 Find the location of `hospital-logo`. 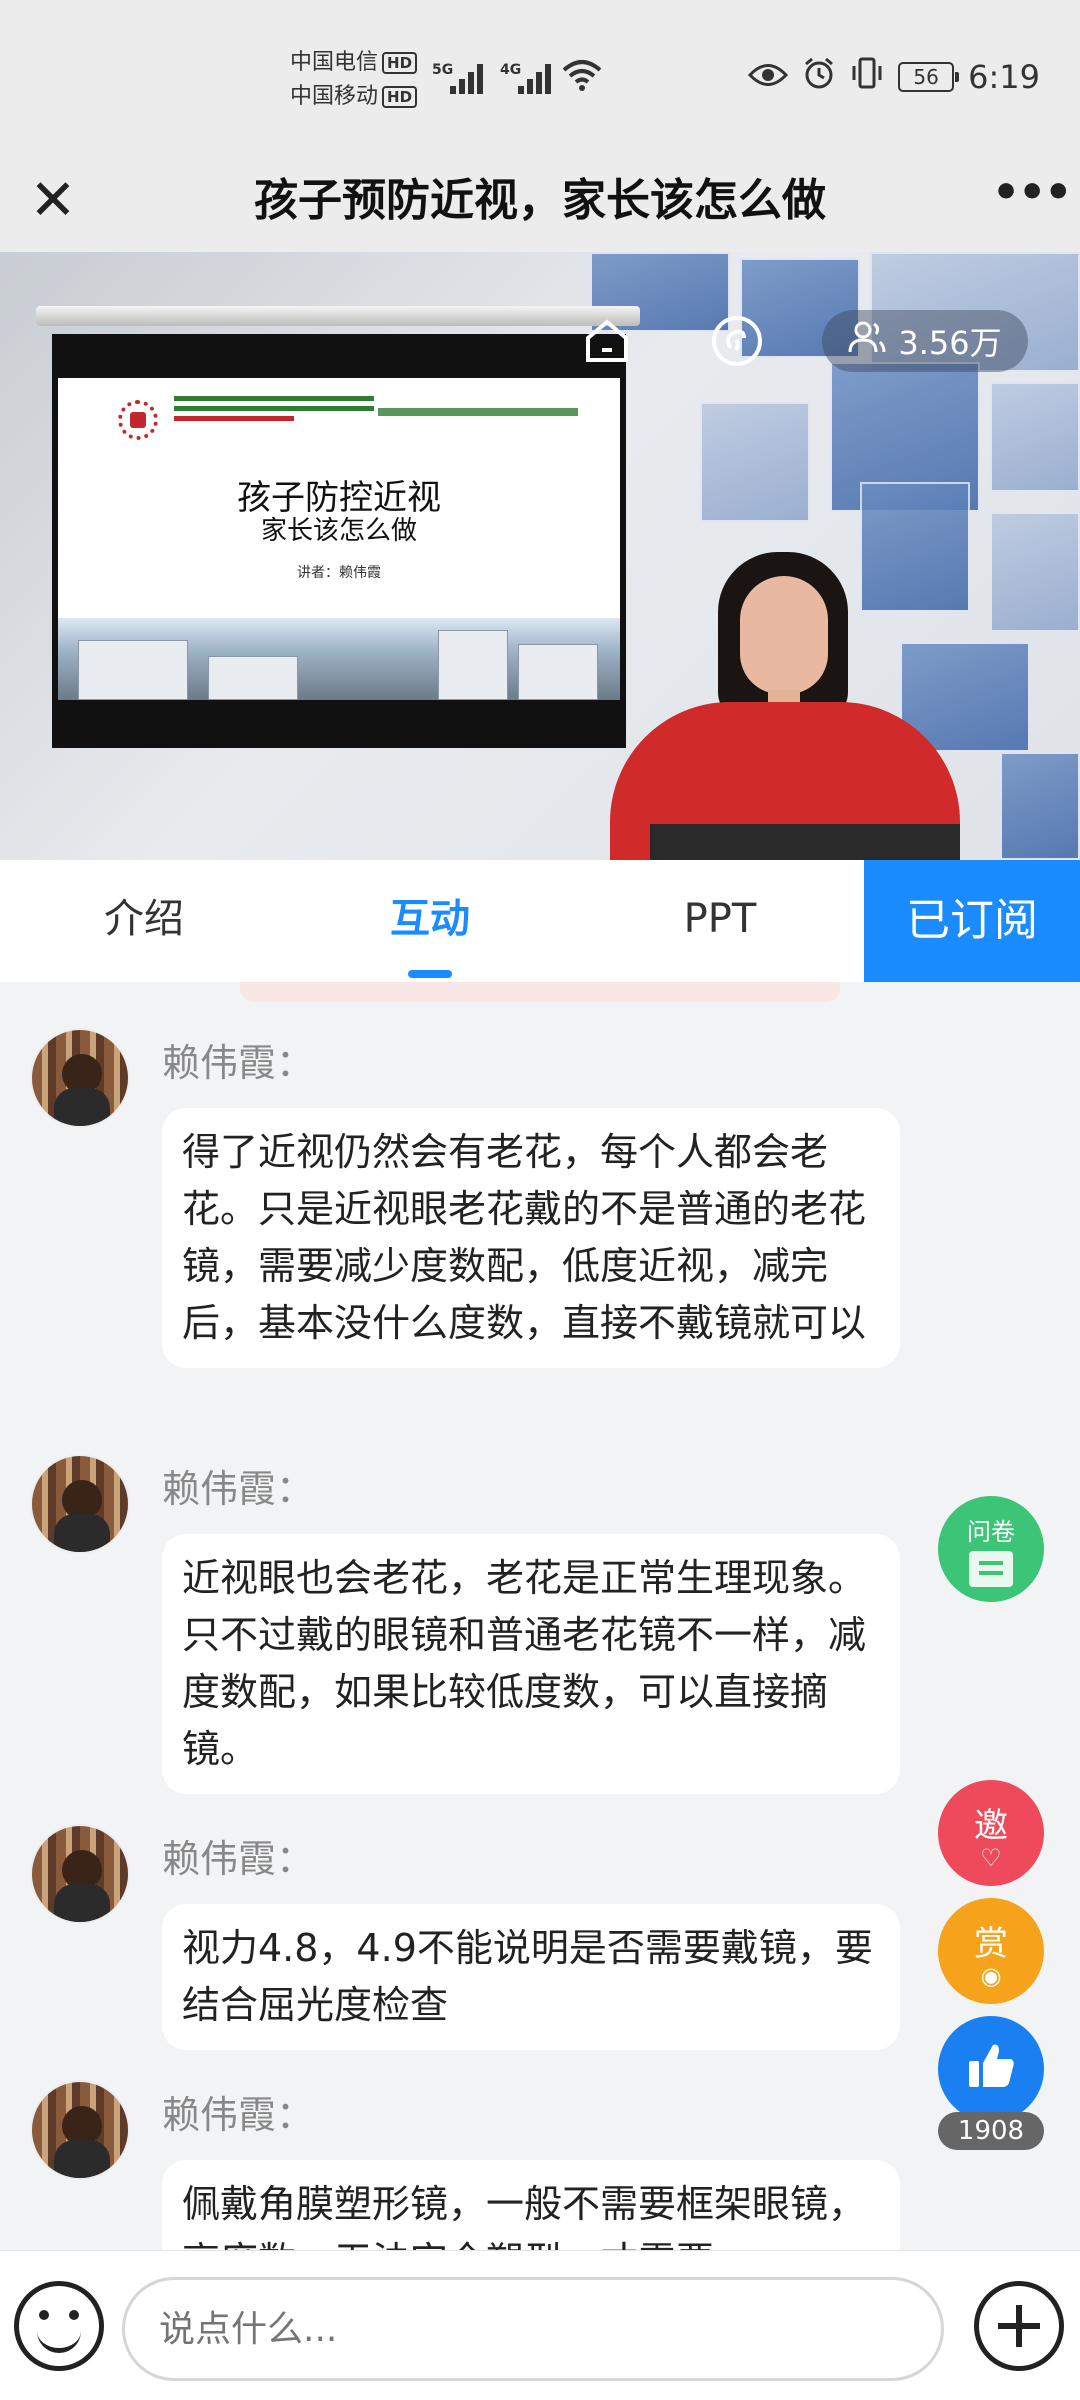

hospital-logo is located at coordinates (138, 420).